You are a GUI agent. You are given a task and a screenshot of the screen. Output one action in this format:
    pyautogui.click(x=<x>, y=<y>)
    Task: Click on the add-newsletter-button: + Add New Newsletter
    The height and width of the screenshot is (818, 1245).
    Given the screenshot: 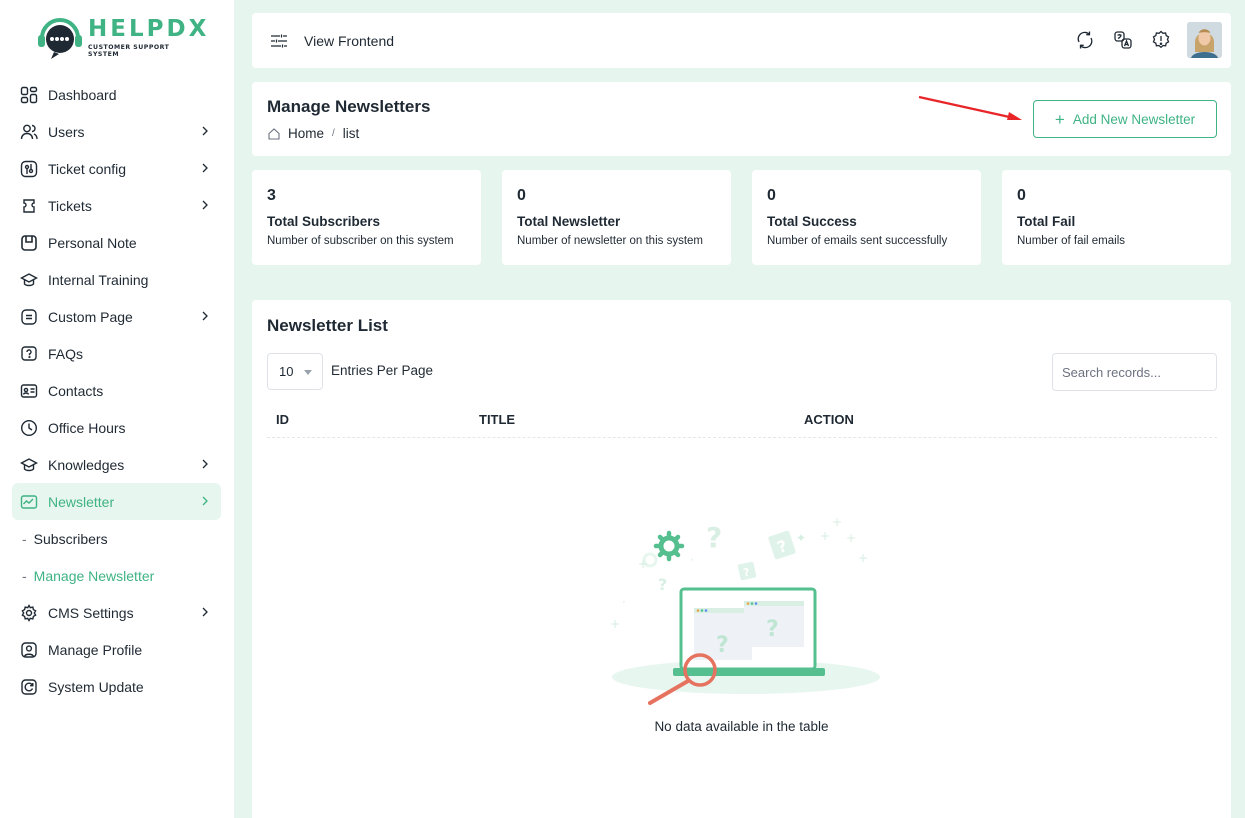 What is the action you would take?
    pyautogui.click(x=1125, y=119)
    